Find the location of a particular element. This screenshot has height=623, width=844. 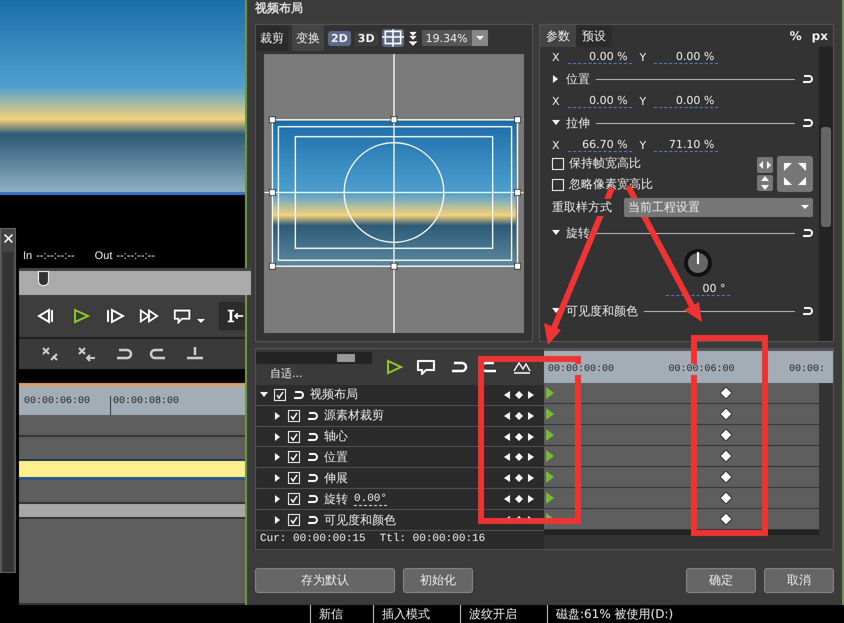

close-icon is located at coordinates (8, 238).